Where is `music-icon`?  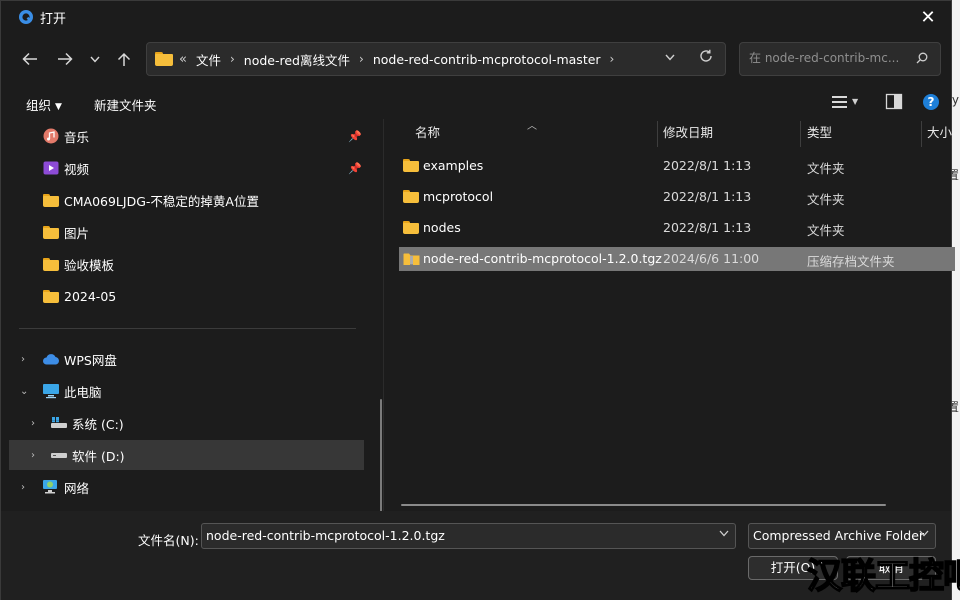
music-icon is located at coordinates (51, 136).